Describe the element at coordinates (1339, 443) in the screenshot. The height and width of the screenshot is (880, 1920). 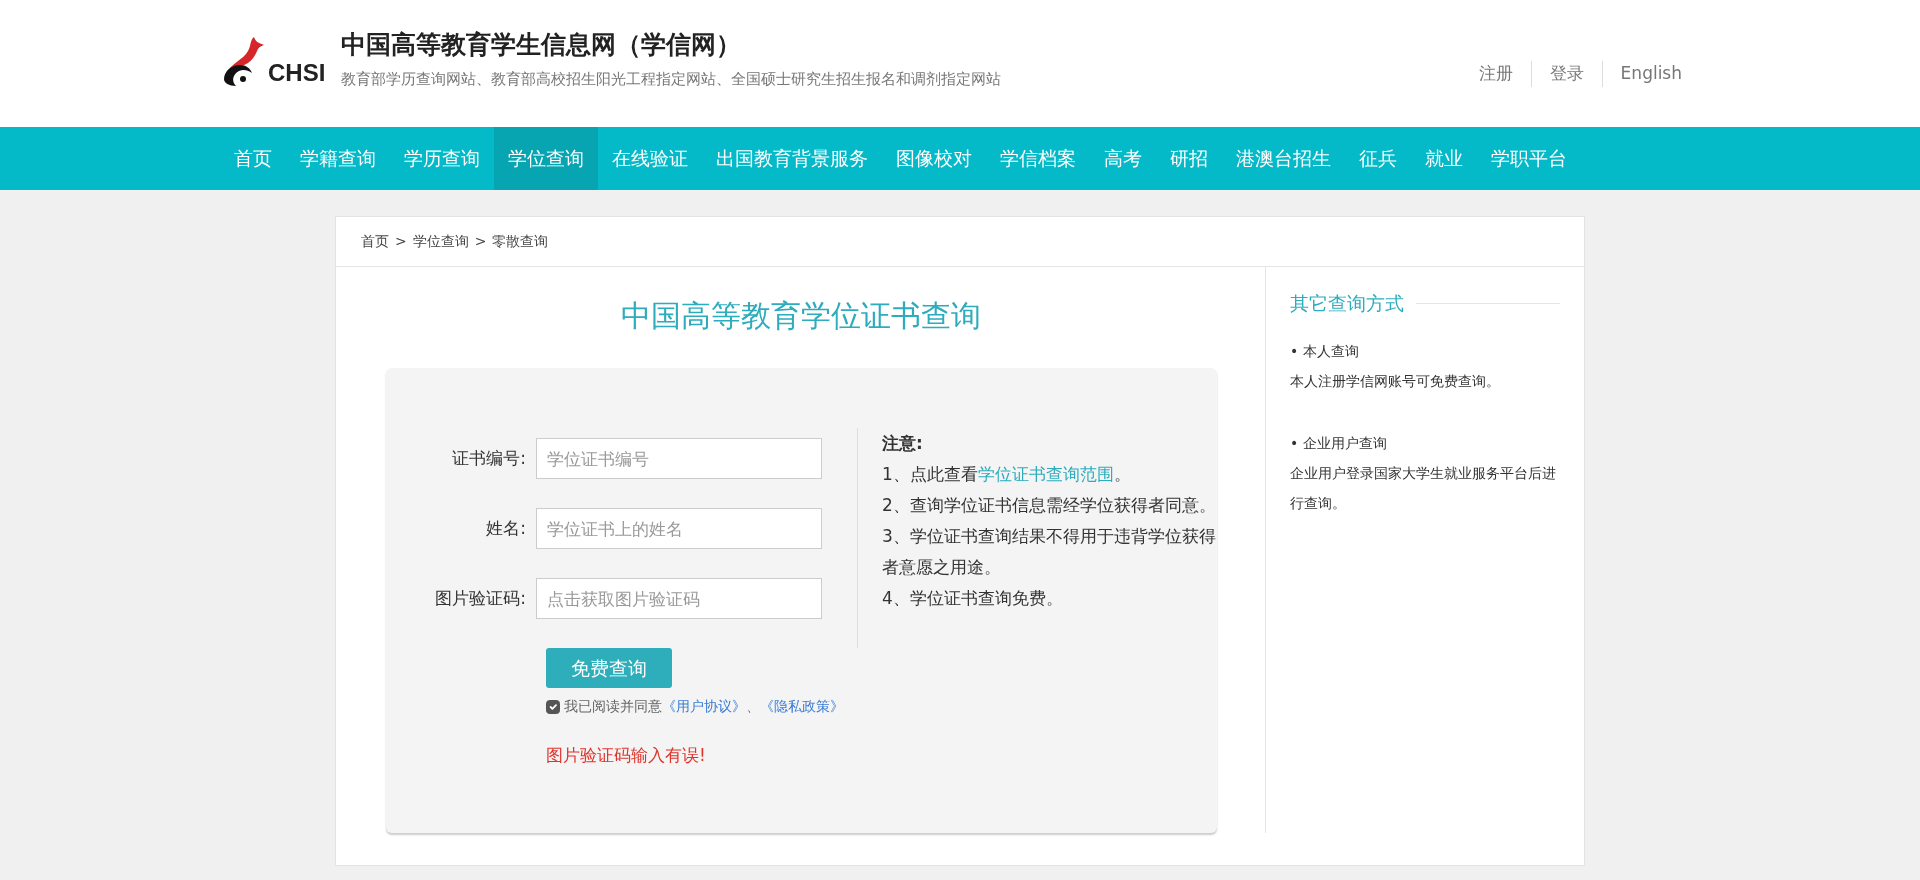
I see `sidebar-item-title: • 企业用户查询` at that location.